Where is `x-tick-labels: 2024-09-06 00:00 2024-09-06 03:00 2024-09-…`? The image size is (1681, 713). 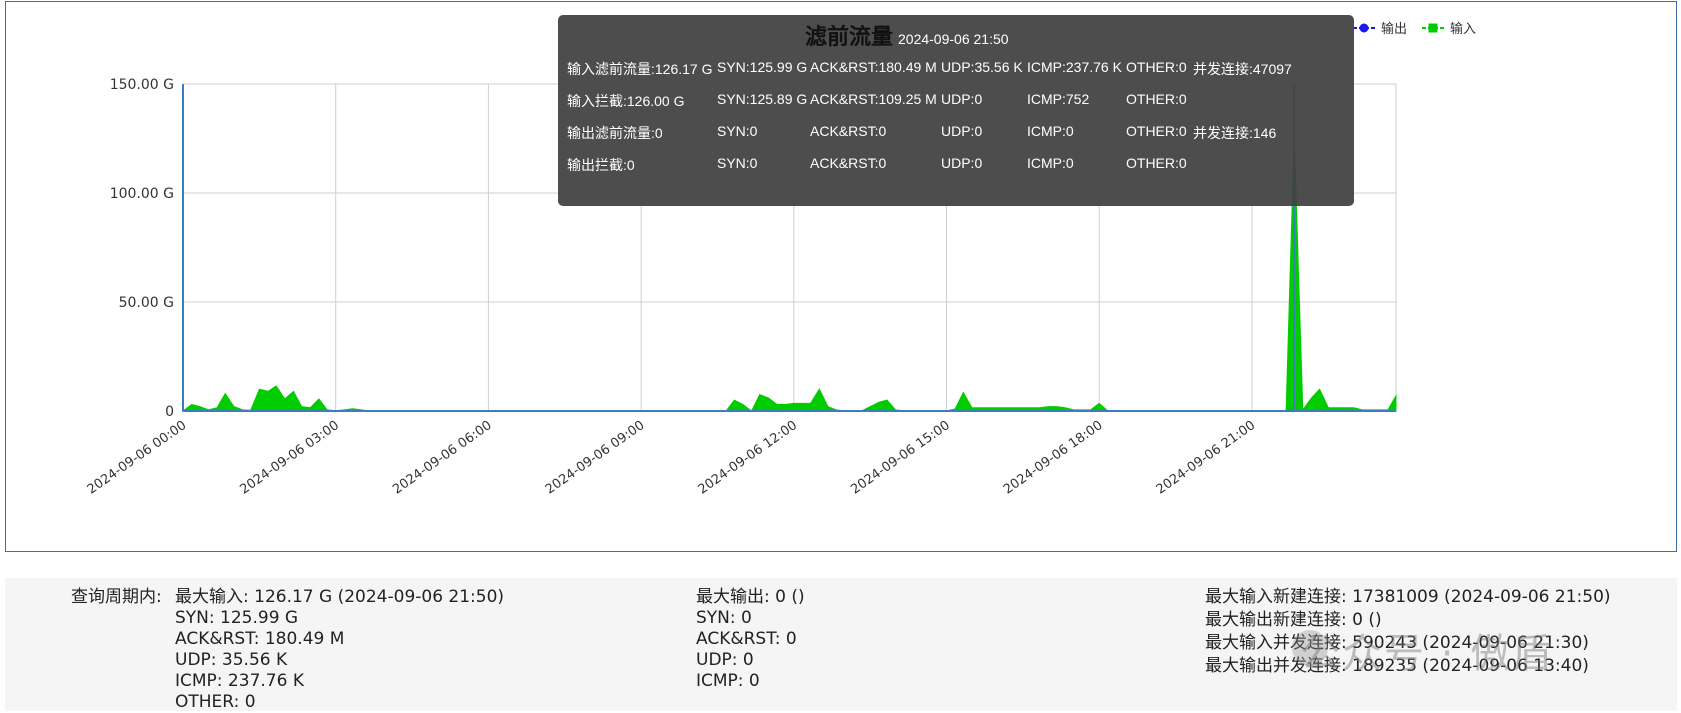
x-tick-labels: 2024-09-06 00:00 2024-09-06 03:00 2024-09-… is located at coordinates (672, 457).